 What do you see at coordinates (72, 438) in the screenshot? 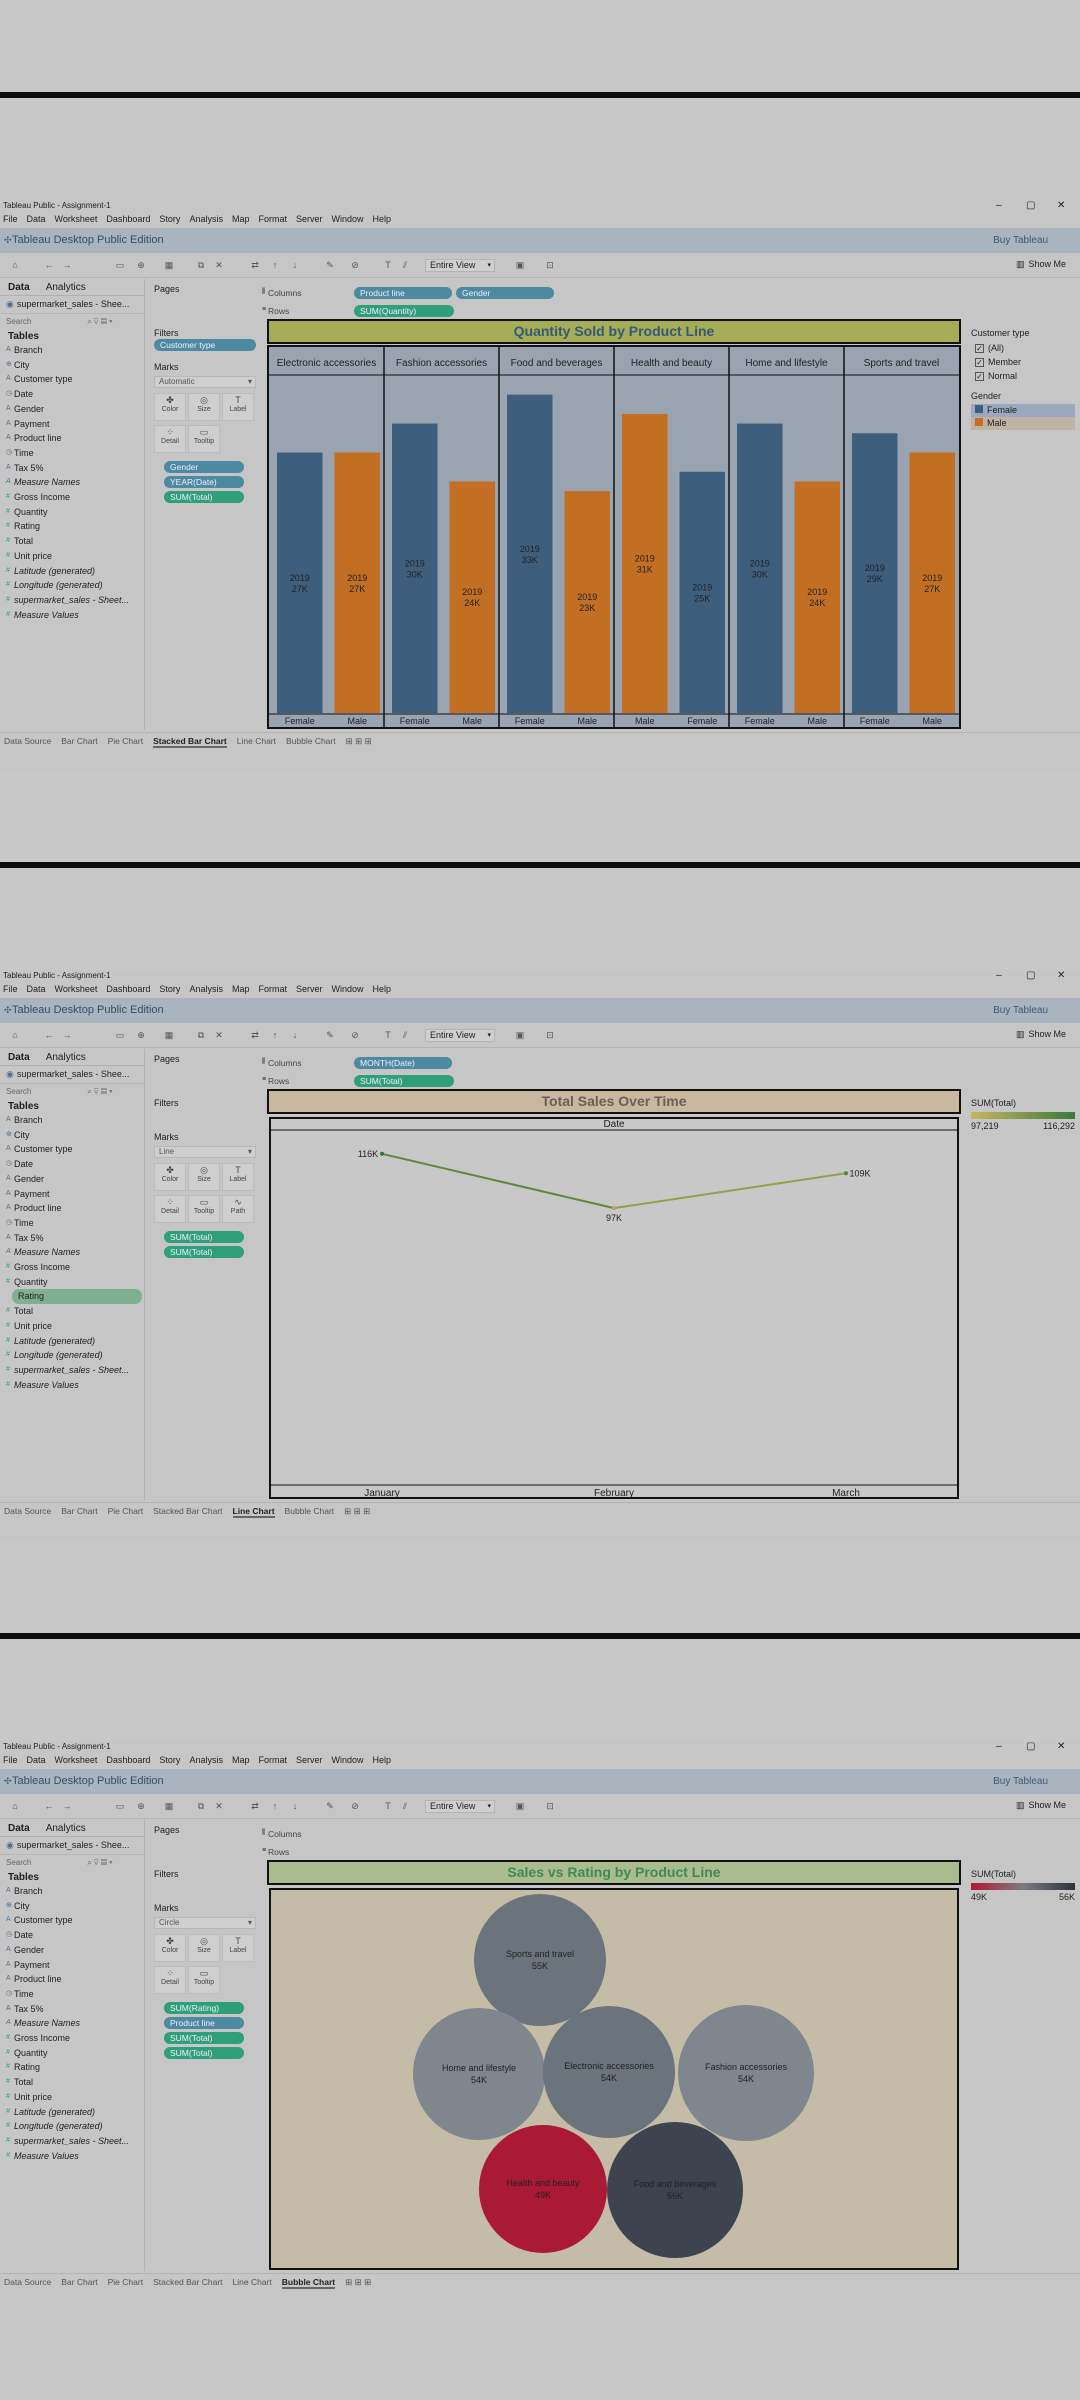
I see `dimension-field: A Product line` at bounding box center [72, 438].